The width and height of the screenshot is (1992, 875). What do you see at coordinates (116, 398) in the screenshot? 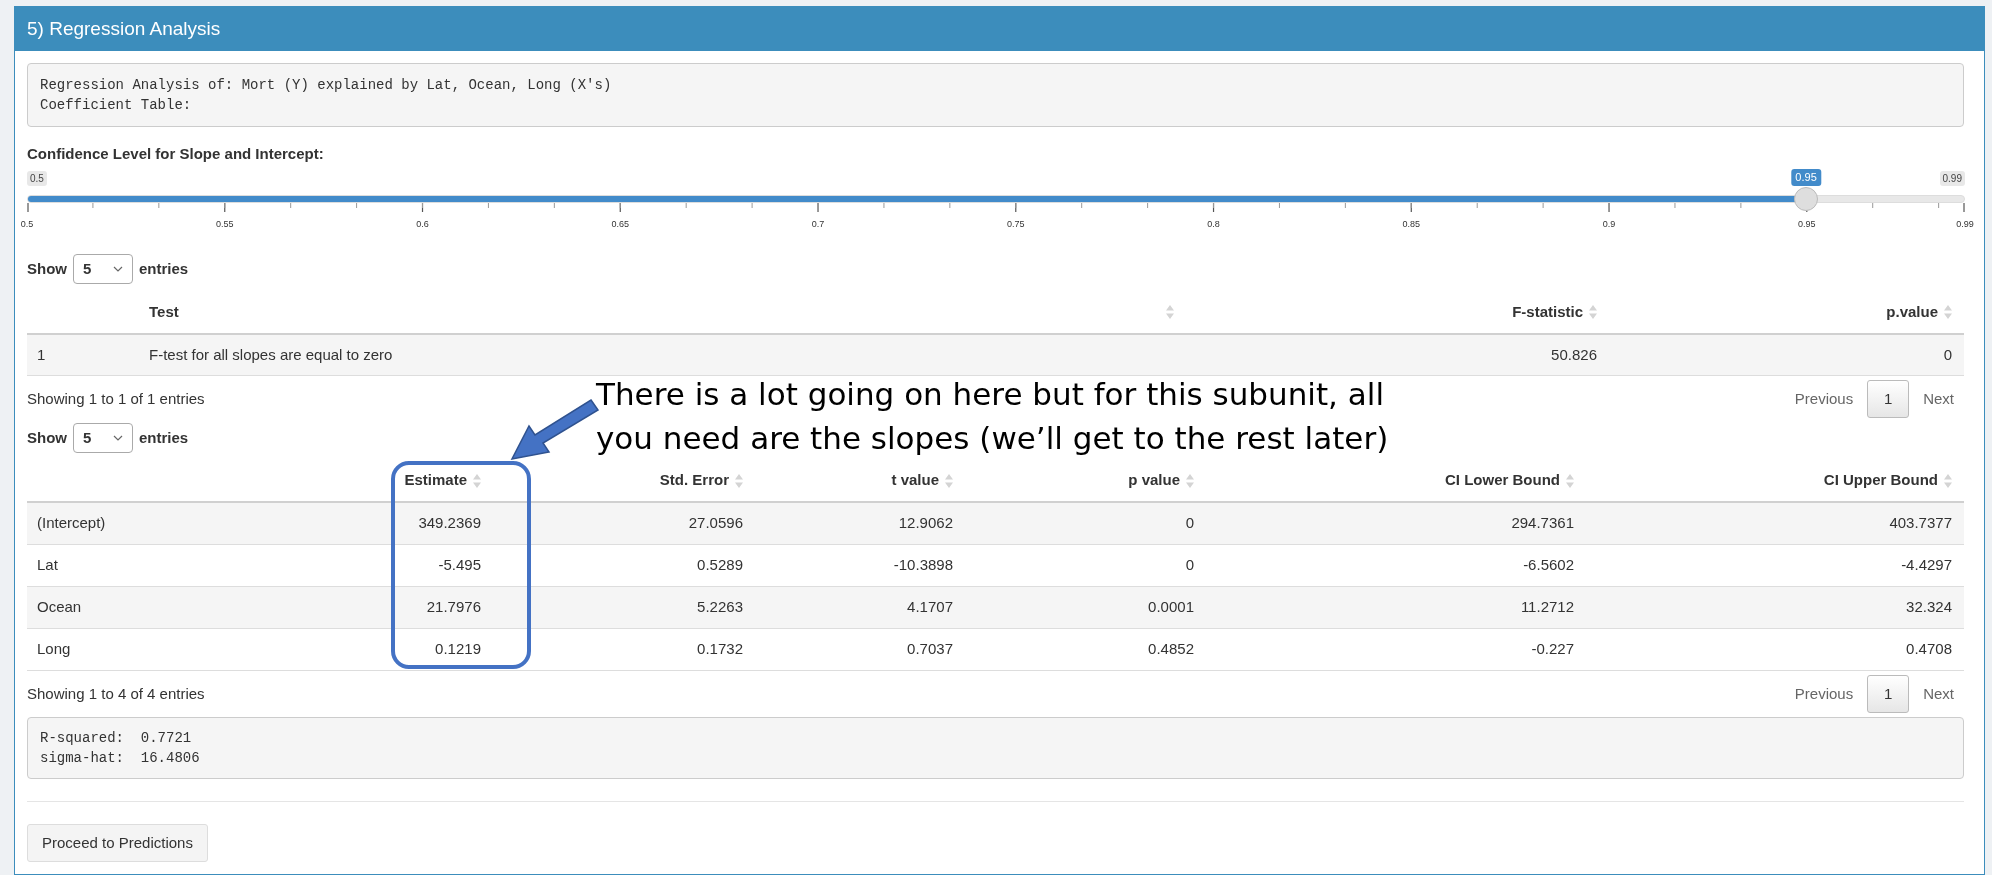
I see `table-info: Showing 1 to 1 of 1 entries` at bounding box center [116, 398].